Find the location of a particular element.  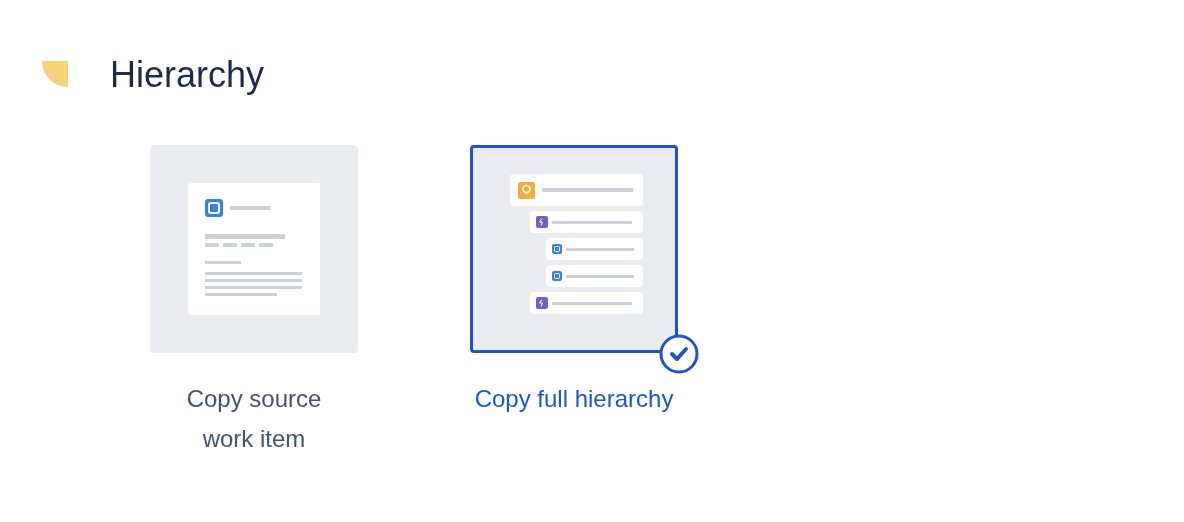

option-label: Copy full hierarchy is located at coordinates (574, 399).